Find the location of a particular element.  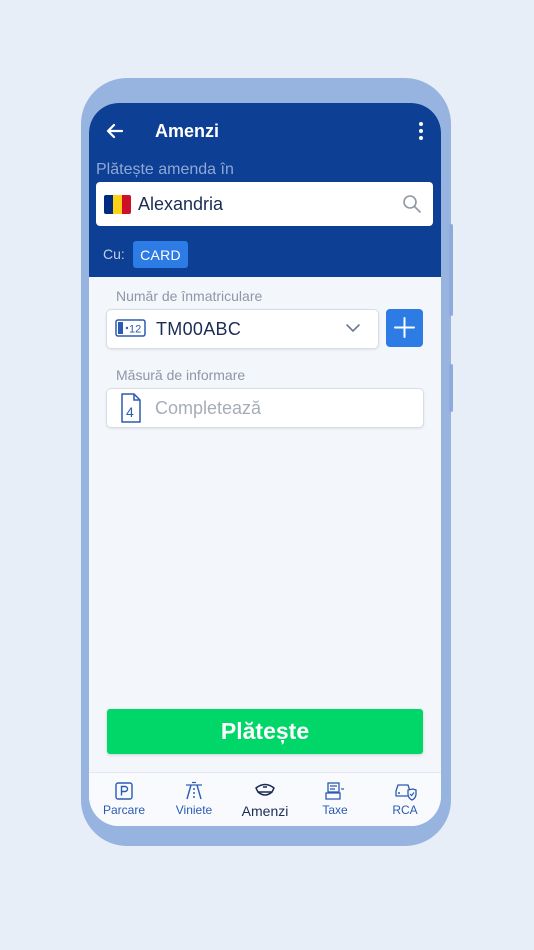

tax-icon is located at coordinates (334, 791).